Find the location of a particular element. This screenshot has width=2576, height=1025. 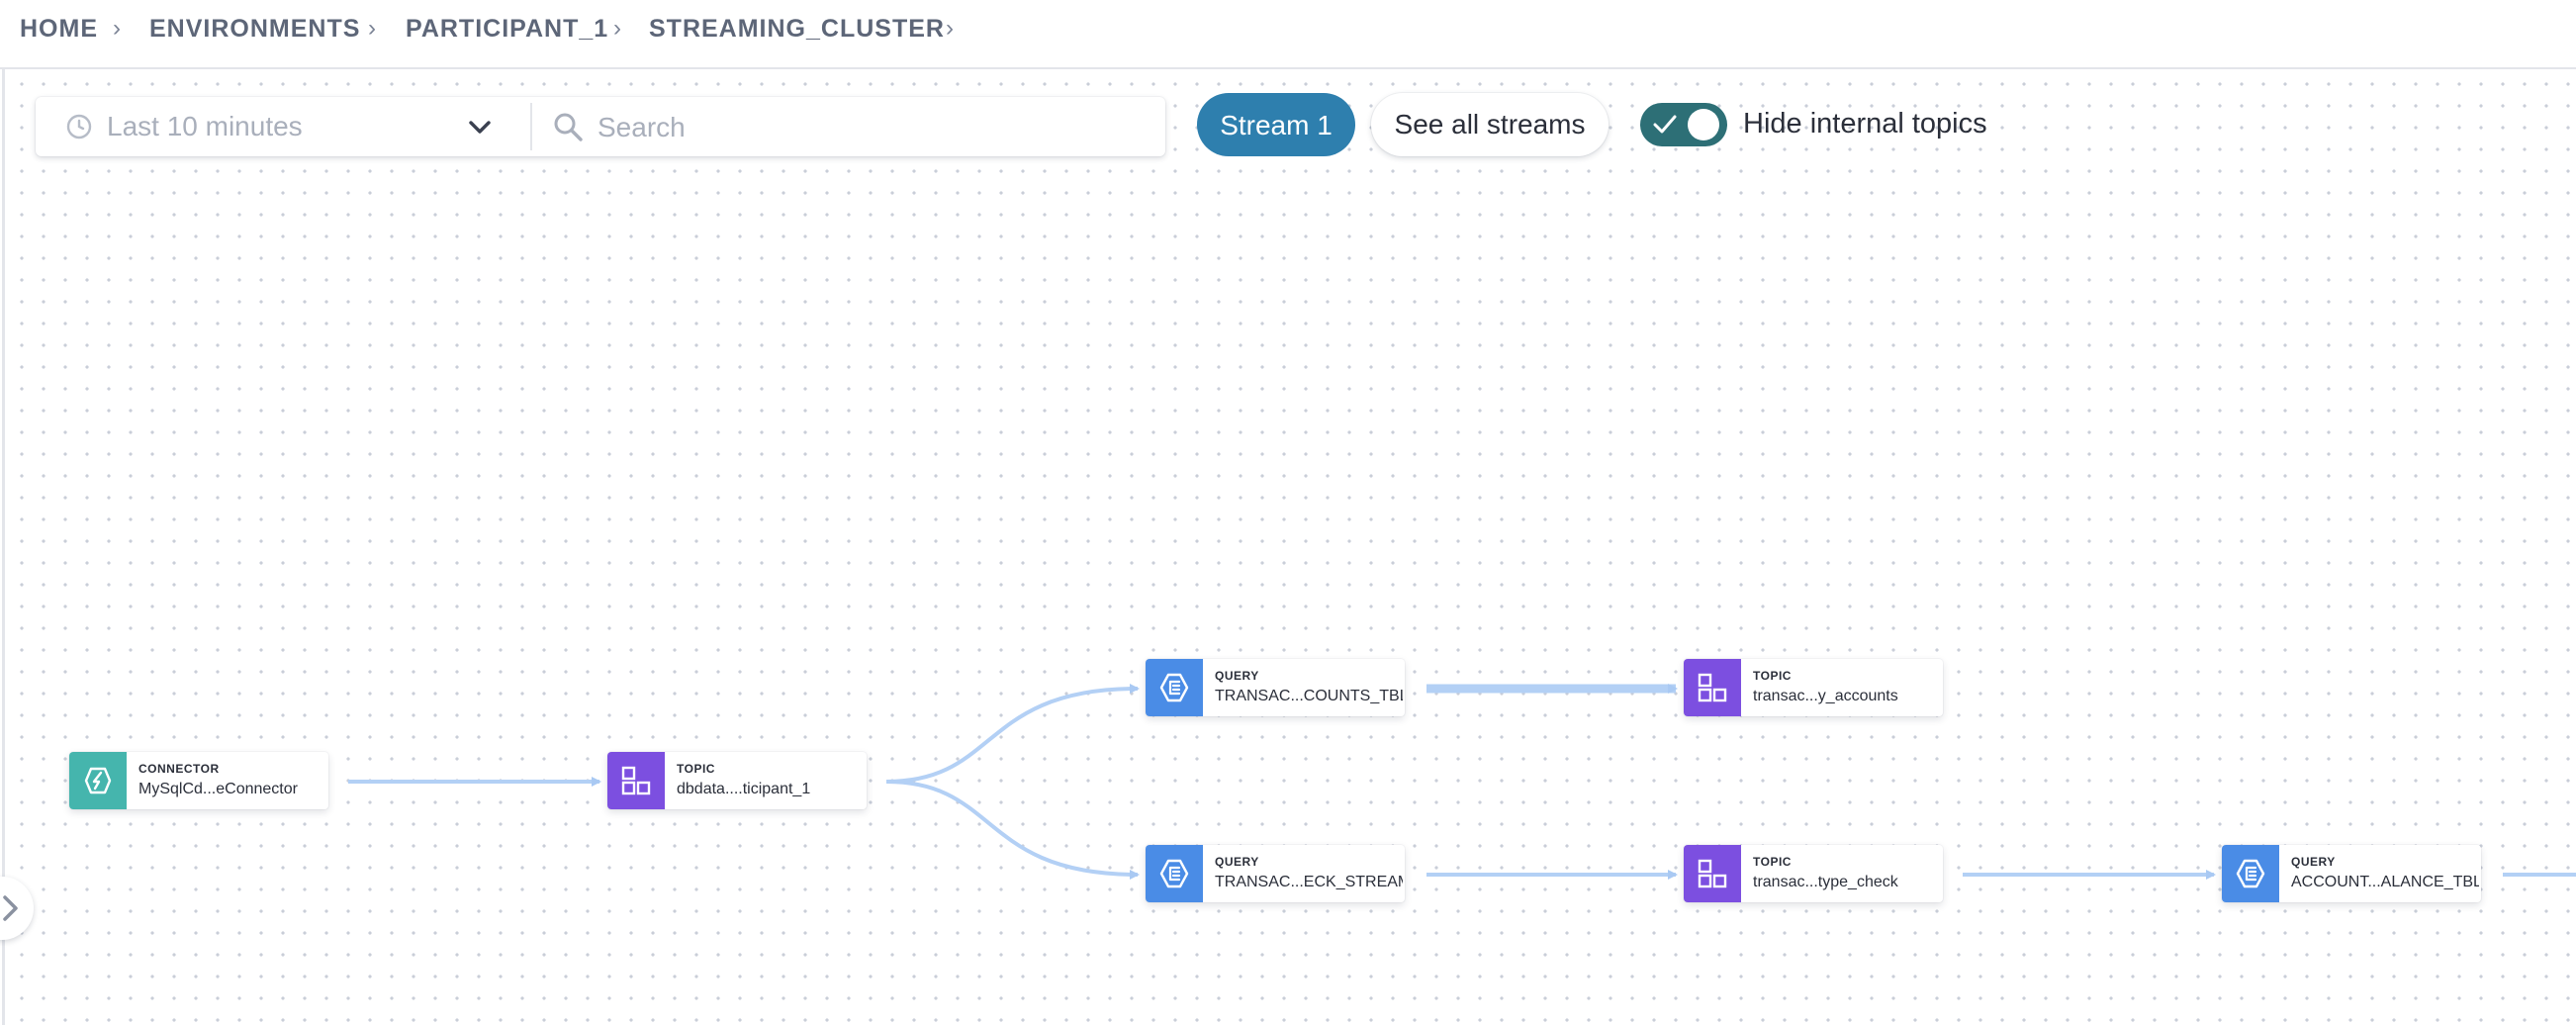

connector-icon is located at coordinates (98, 780).